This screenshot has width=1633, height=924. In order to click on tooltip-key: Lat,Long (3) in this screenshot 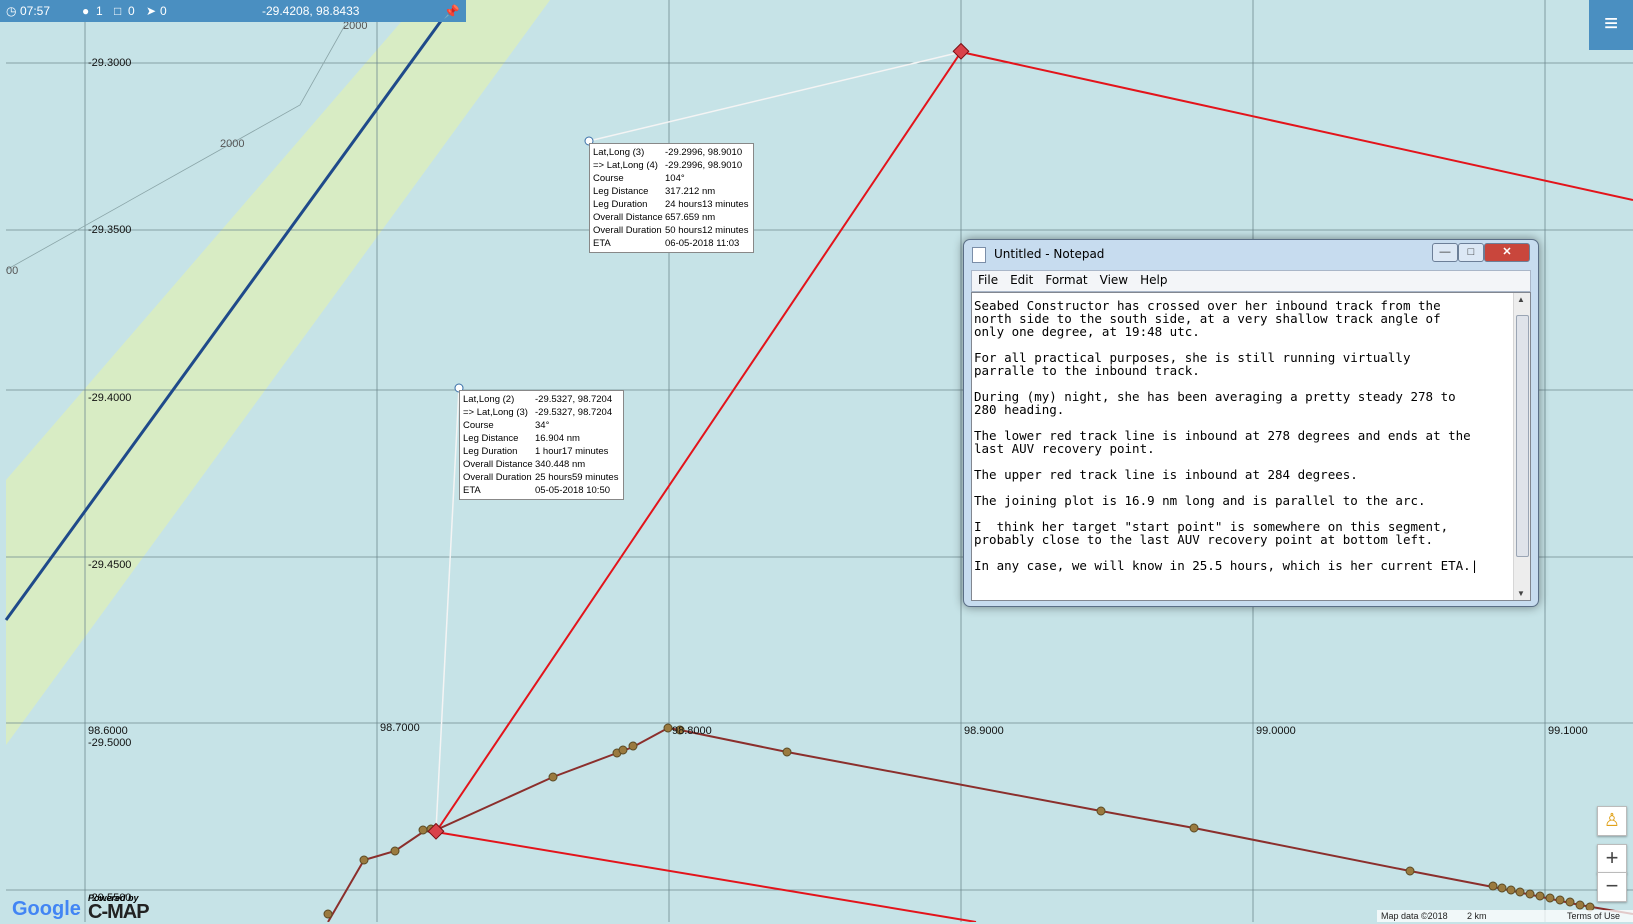, I will do `click(619, 152)`.